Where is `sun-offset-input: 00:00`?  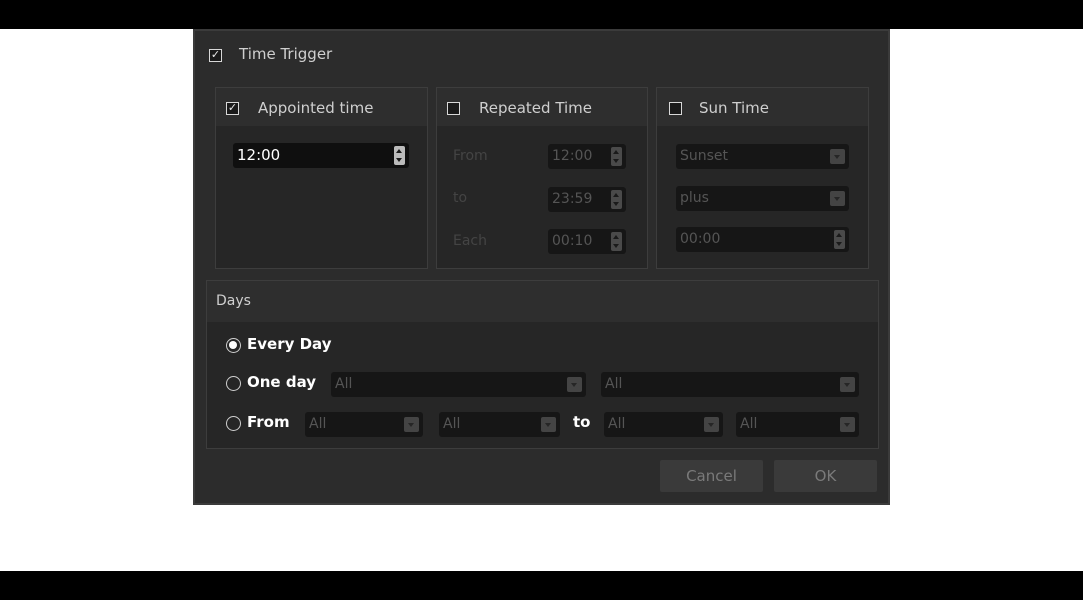 sun-offset-input: 00:00 is located at coordinates (762, 239).